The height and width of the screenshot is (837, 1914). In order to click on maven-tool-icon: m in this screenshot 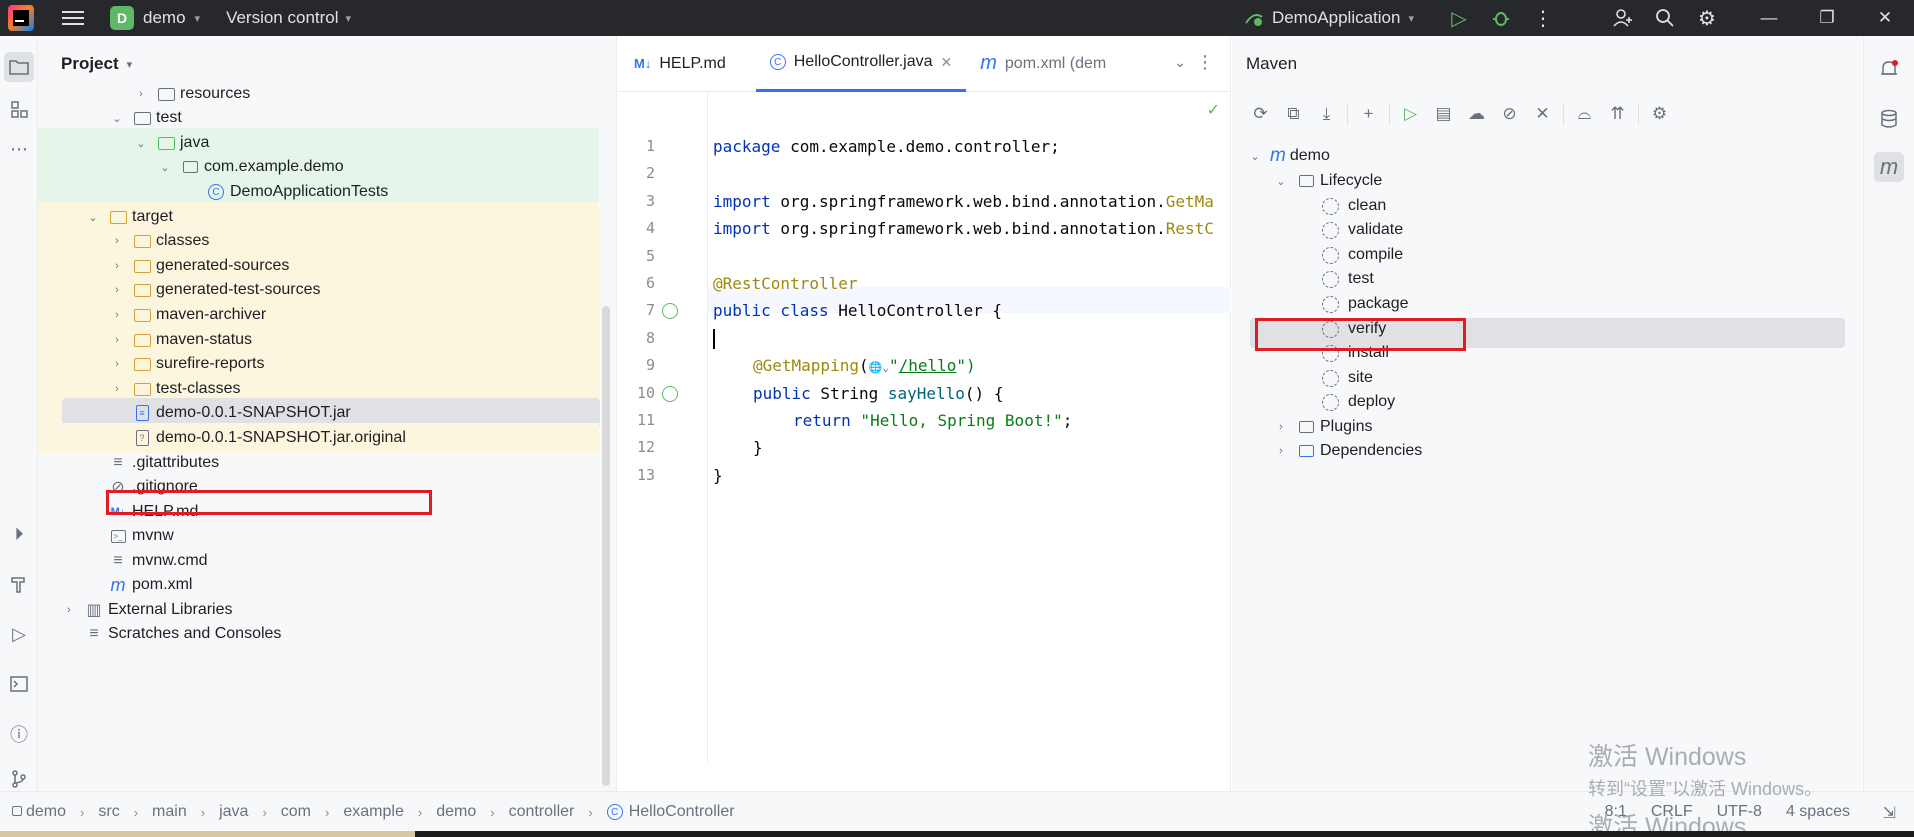, I will do `click(1889, 167)`.